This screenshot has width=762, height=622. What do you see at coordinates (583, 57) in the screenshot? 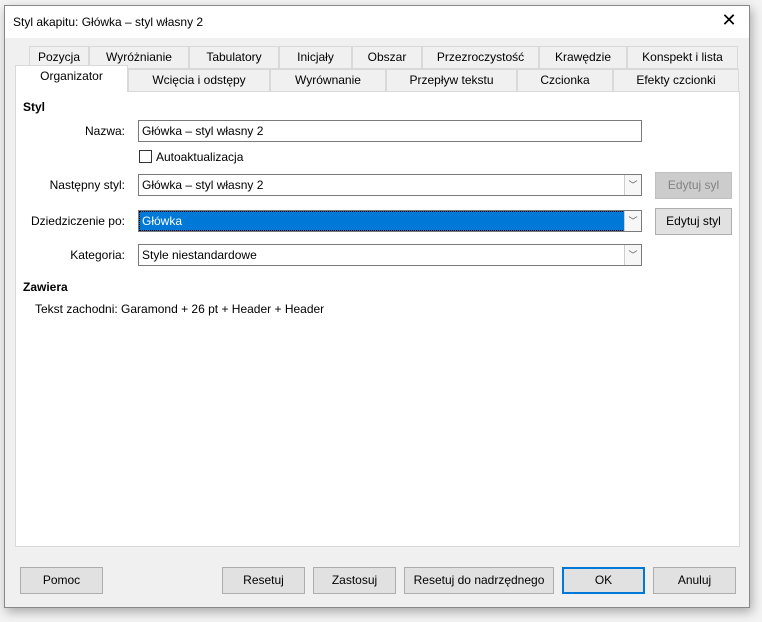
I see `tab-krawedzie: Krawędzie` at bounding box center [583, 57].